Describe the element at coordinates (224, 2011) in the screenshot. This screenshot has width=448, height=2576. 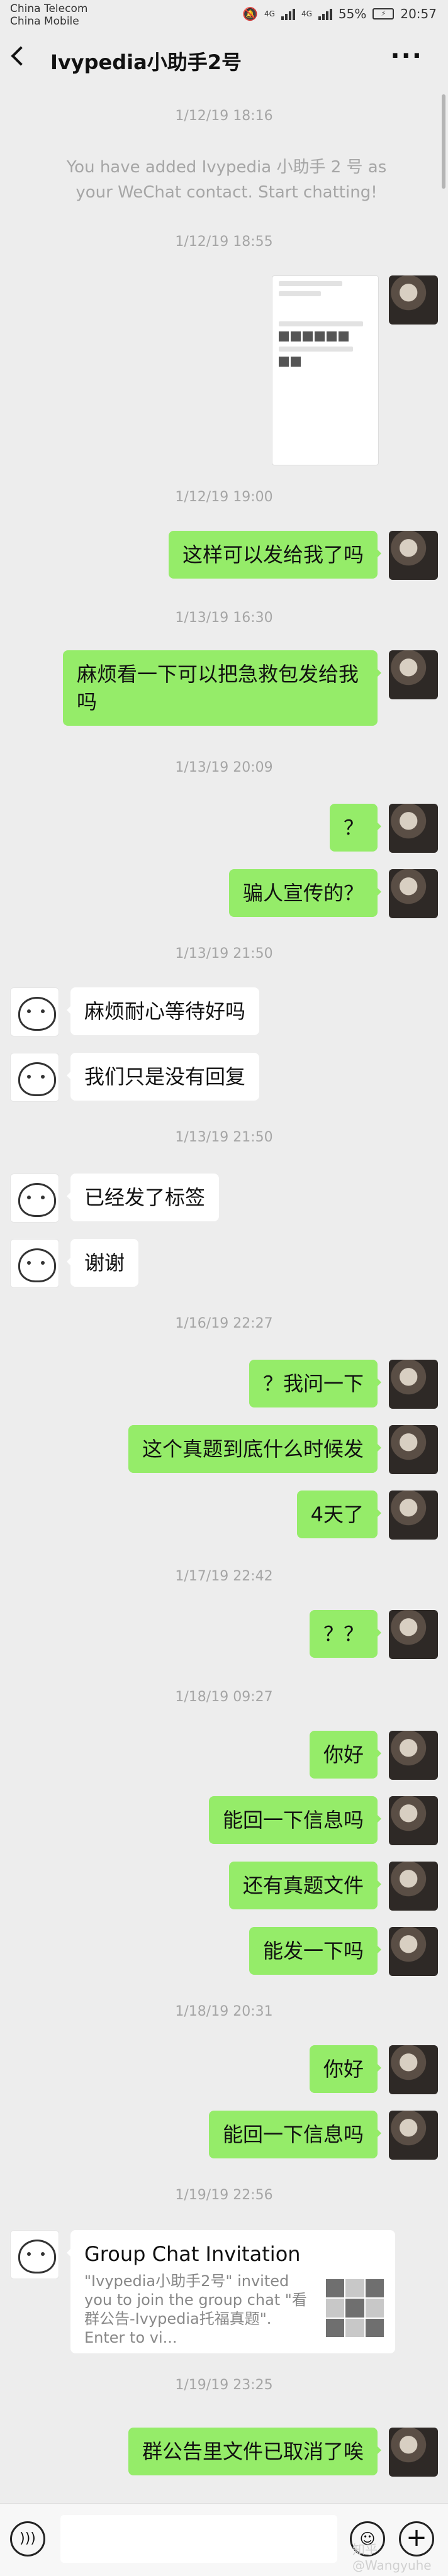
I see `timestamp: 1/18/19 20:31` at that location.